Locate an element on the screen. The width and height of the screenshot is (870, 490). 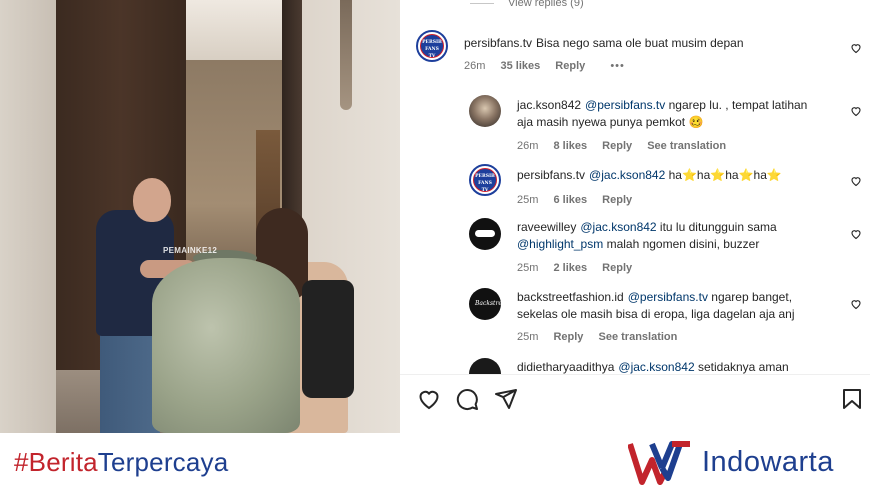
left-wall is located at coordinates (28, 216).